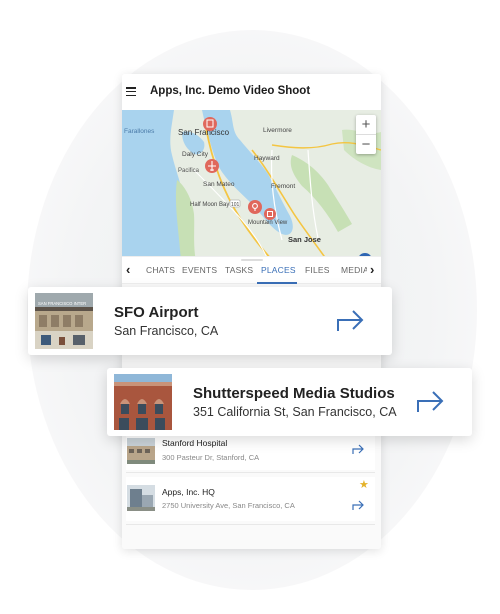 The image size is (500, 614). I want to click on label-mountain-view: Mountain View, so click(268, 223).